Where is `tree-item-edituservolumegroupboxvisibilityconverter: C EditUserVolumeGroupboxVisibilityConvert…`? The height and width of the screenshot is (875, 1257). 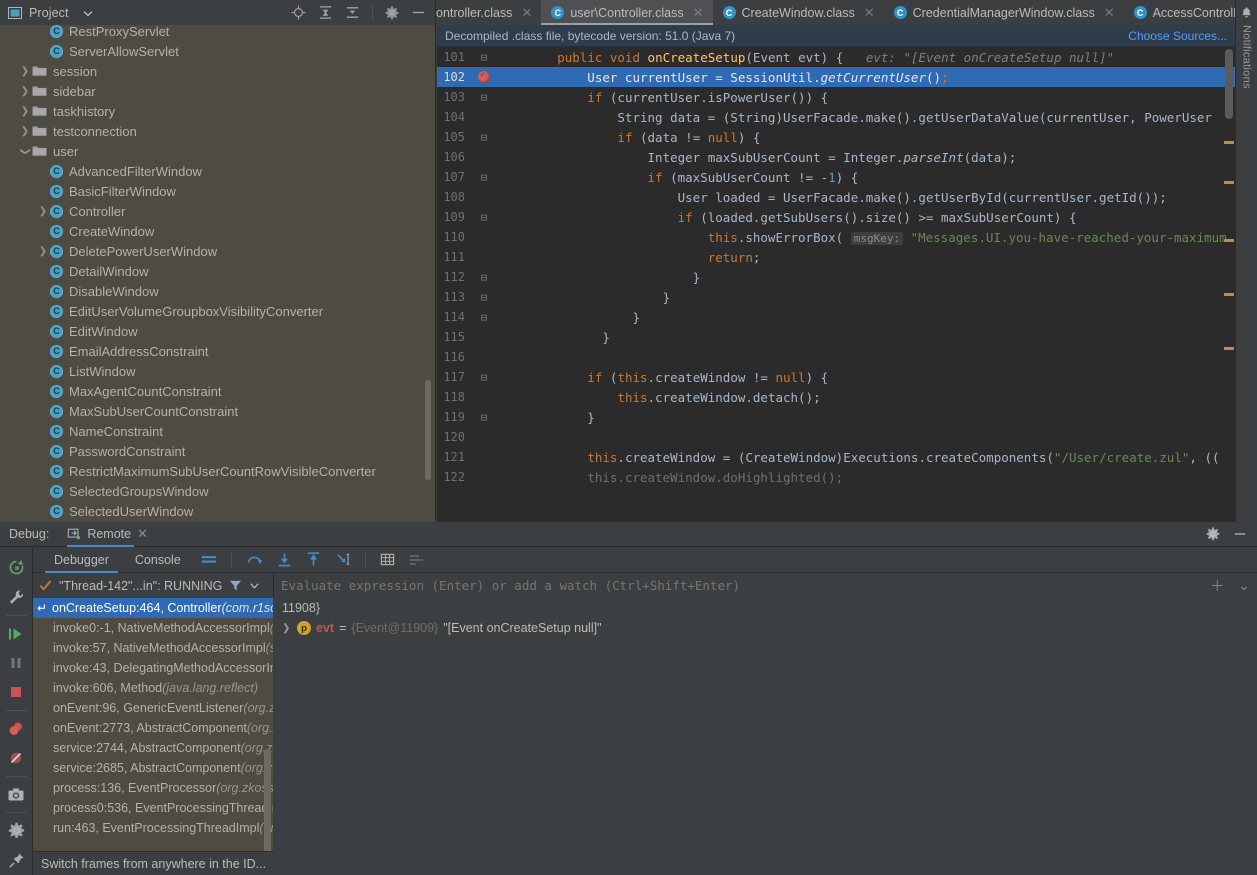
tree-item-edituservolumegroupboxvisibilityconverter: C EditUserVolumeGroupboxVisibilityConvert… is located at coordinates (217, 311).